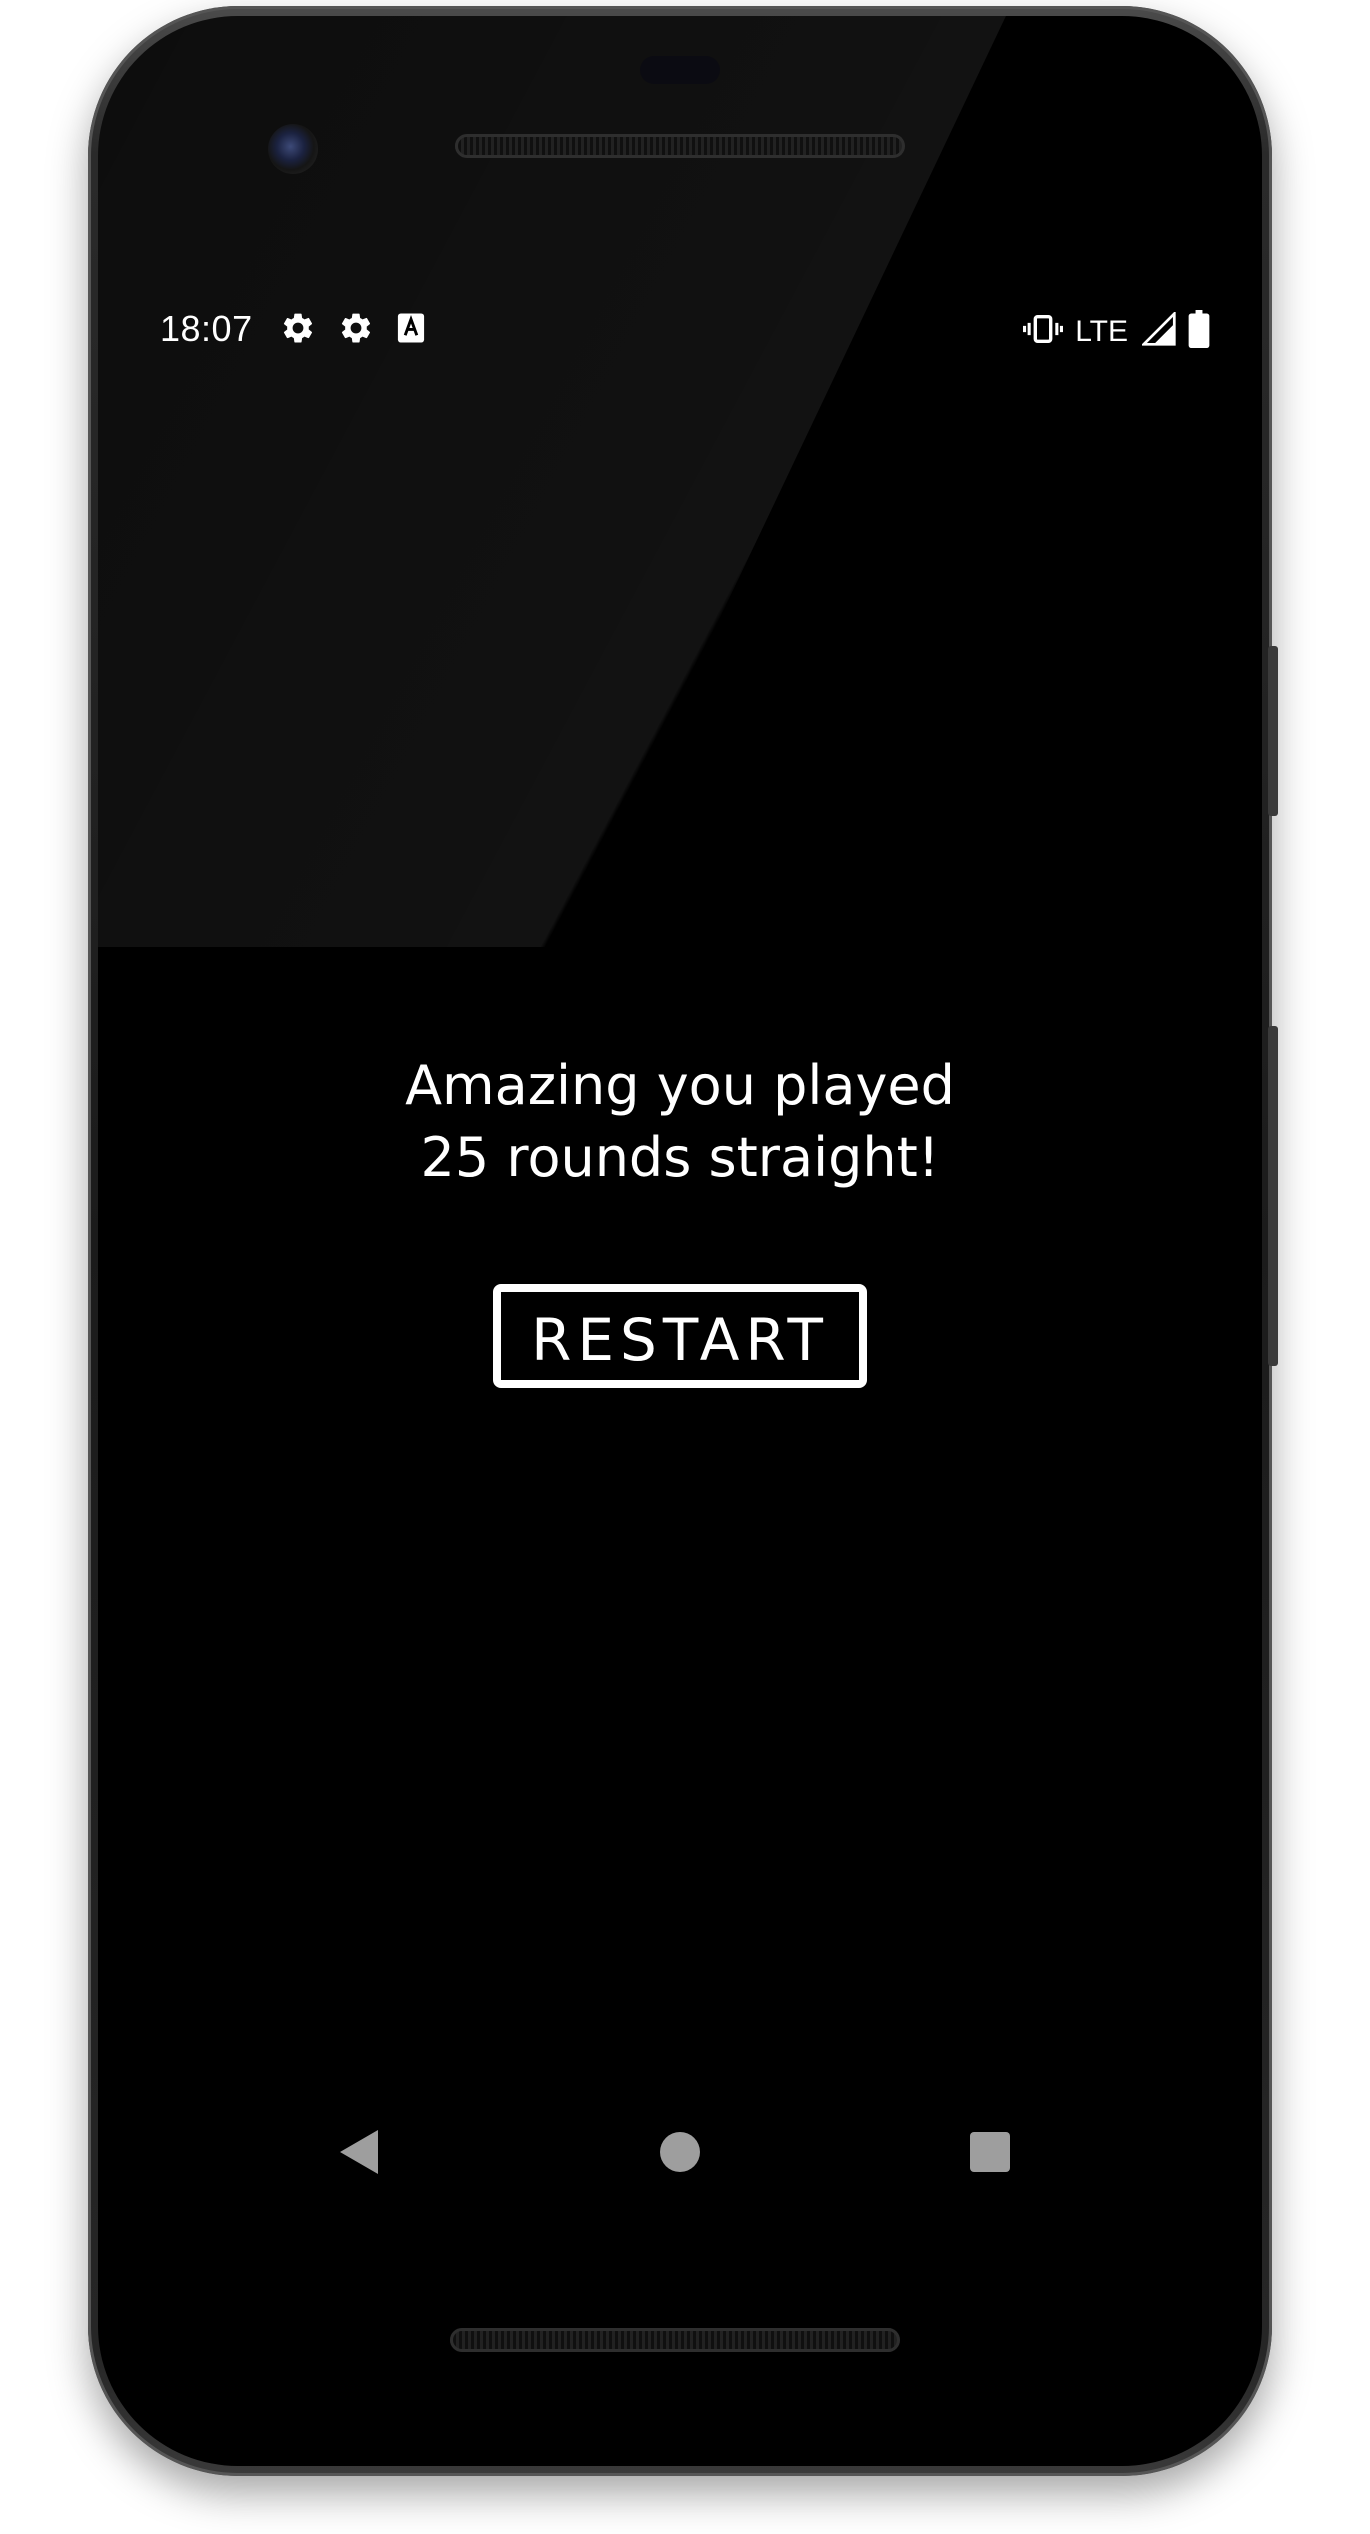  I want to click on status-time: 18:07, so click(206, 328).